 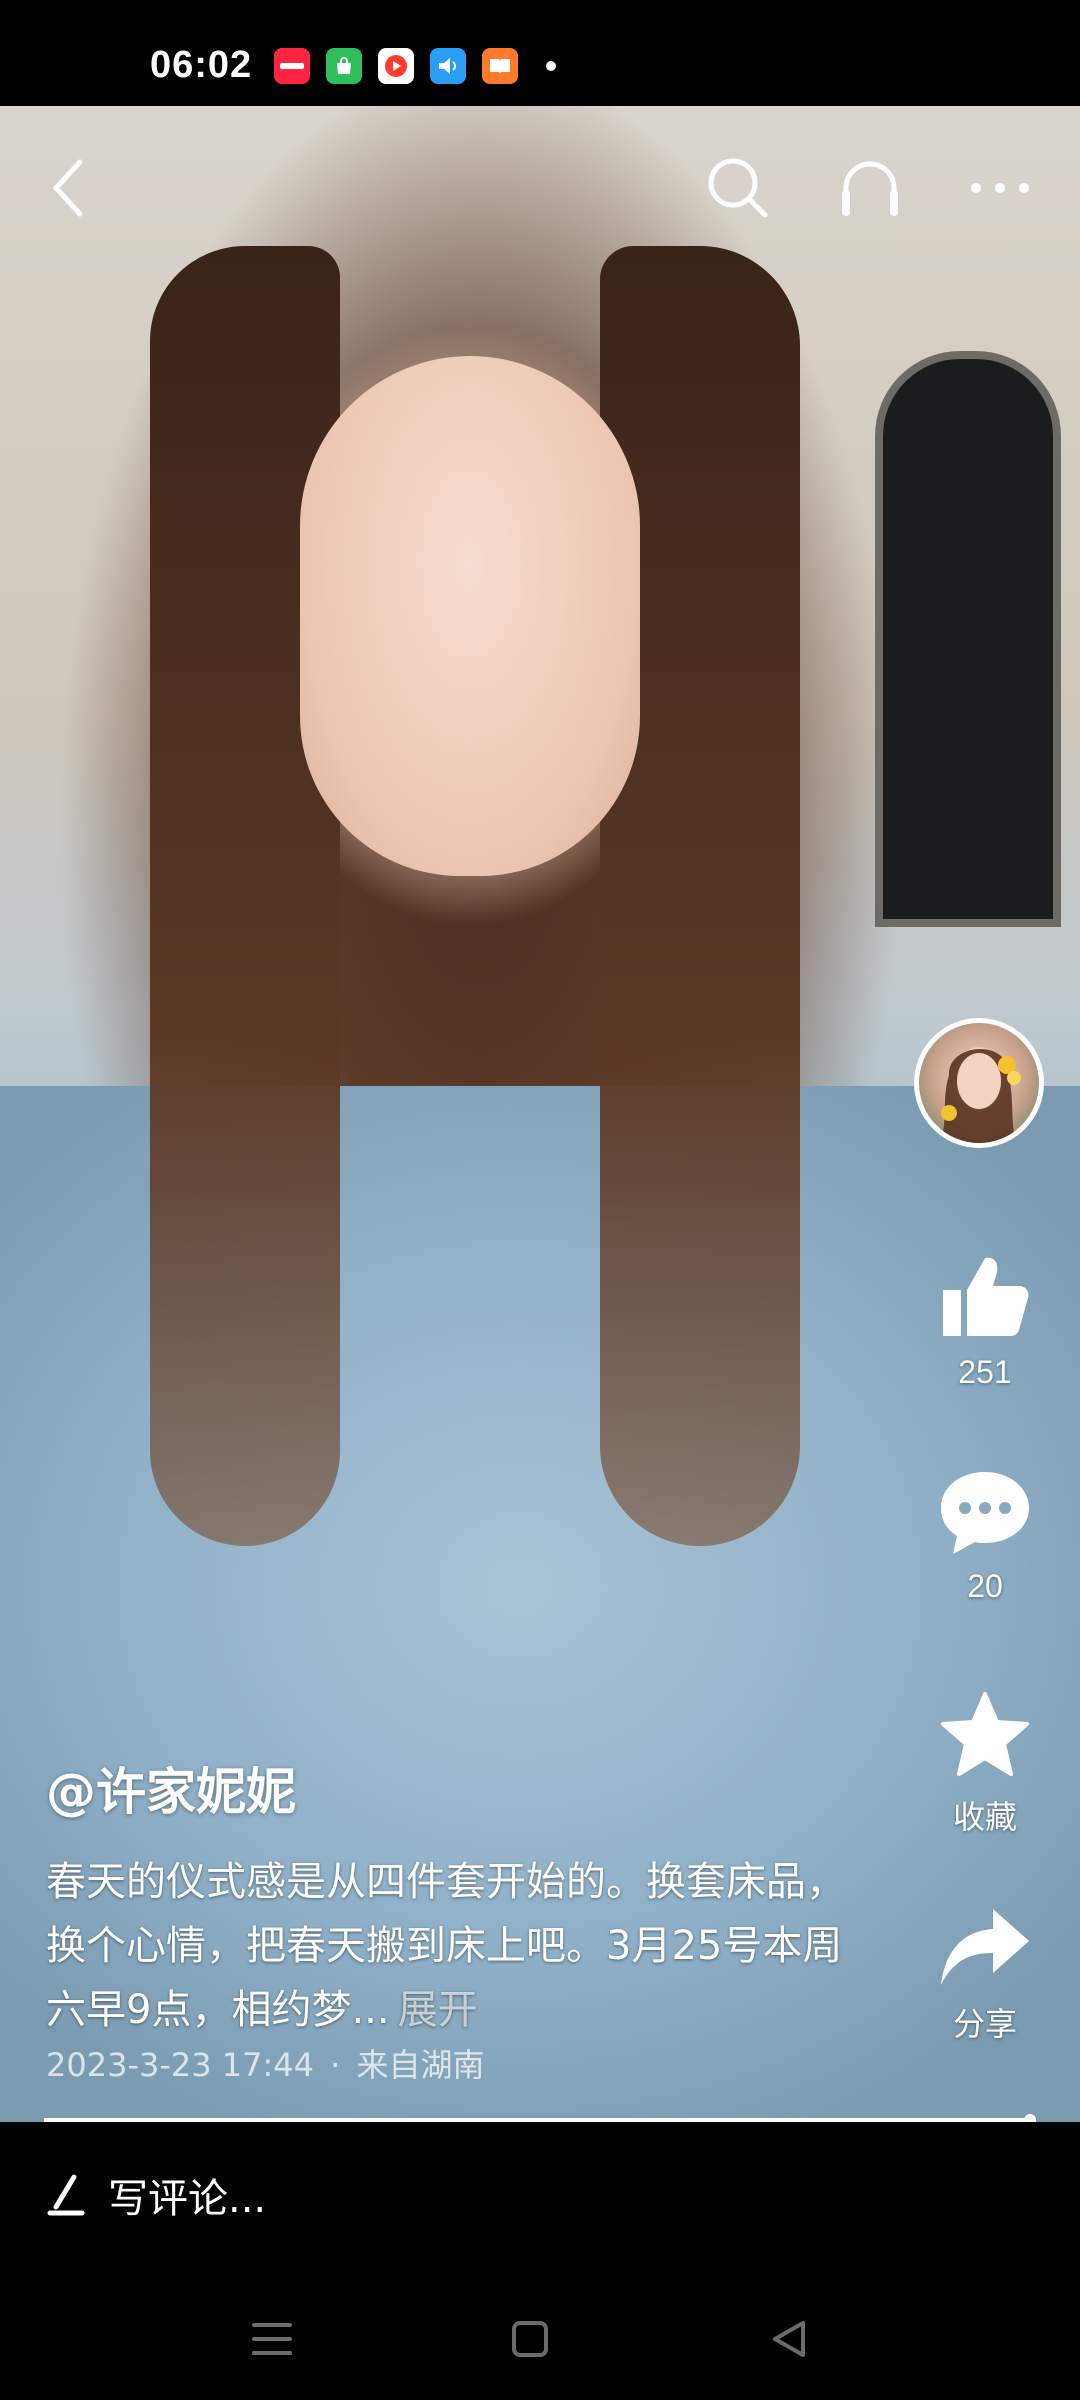 I want to click on menu-icon, so click(x=272, y=2339).